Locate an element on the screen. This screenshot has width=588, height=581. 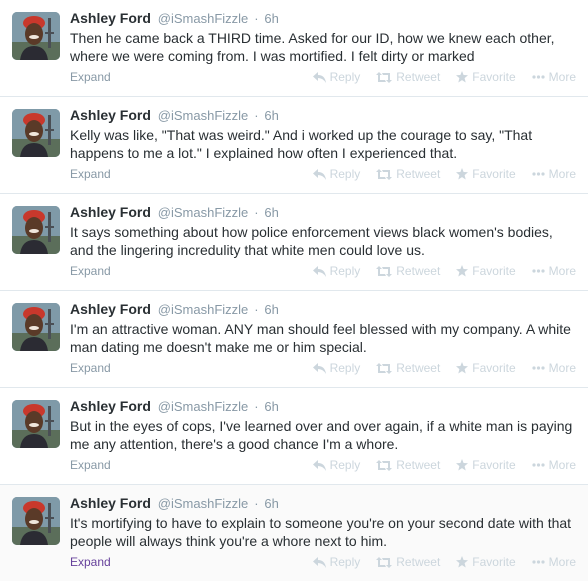
favorite-icon is located at coordinates (462, 174).